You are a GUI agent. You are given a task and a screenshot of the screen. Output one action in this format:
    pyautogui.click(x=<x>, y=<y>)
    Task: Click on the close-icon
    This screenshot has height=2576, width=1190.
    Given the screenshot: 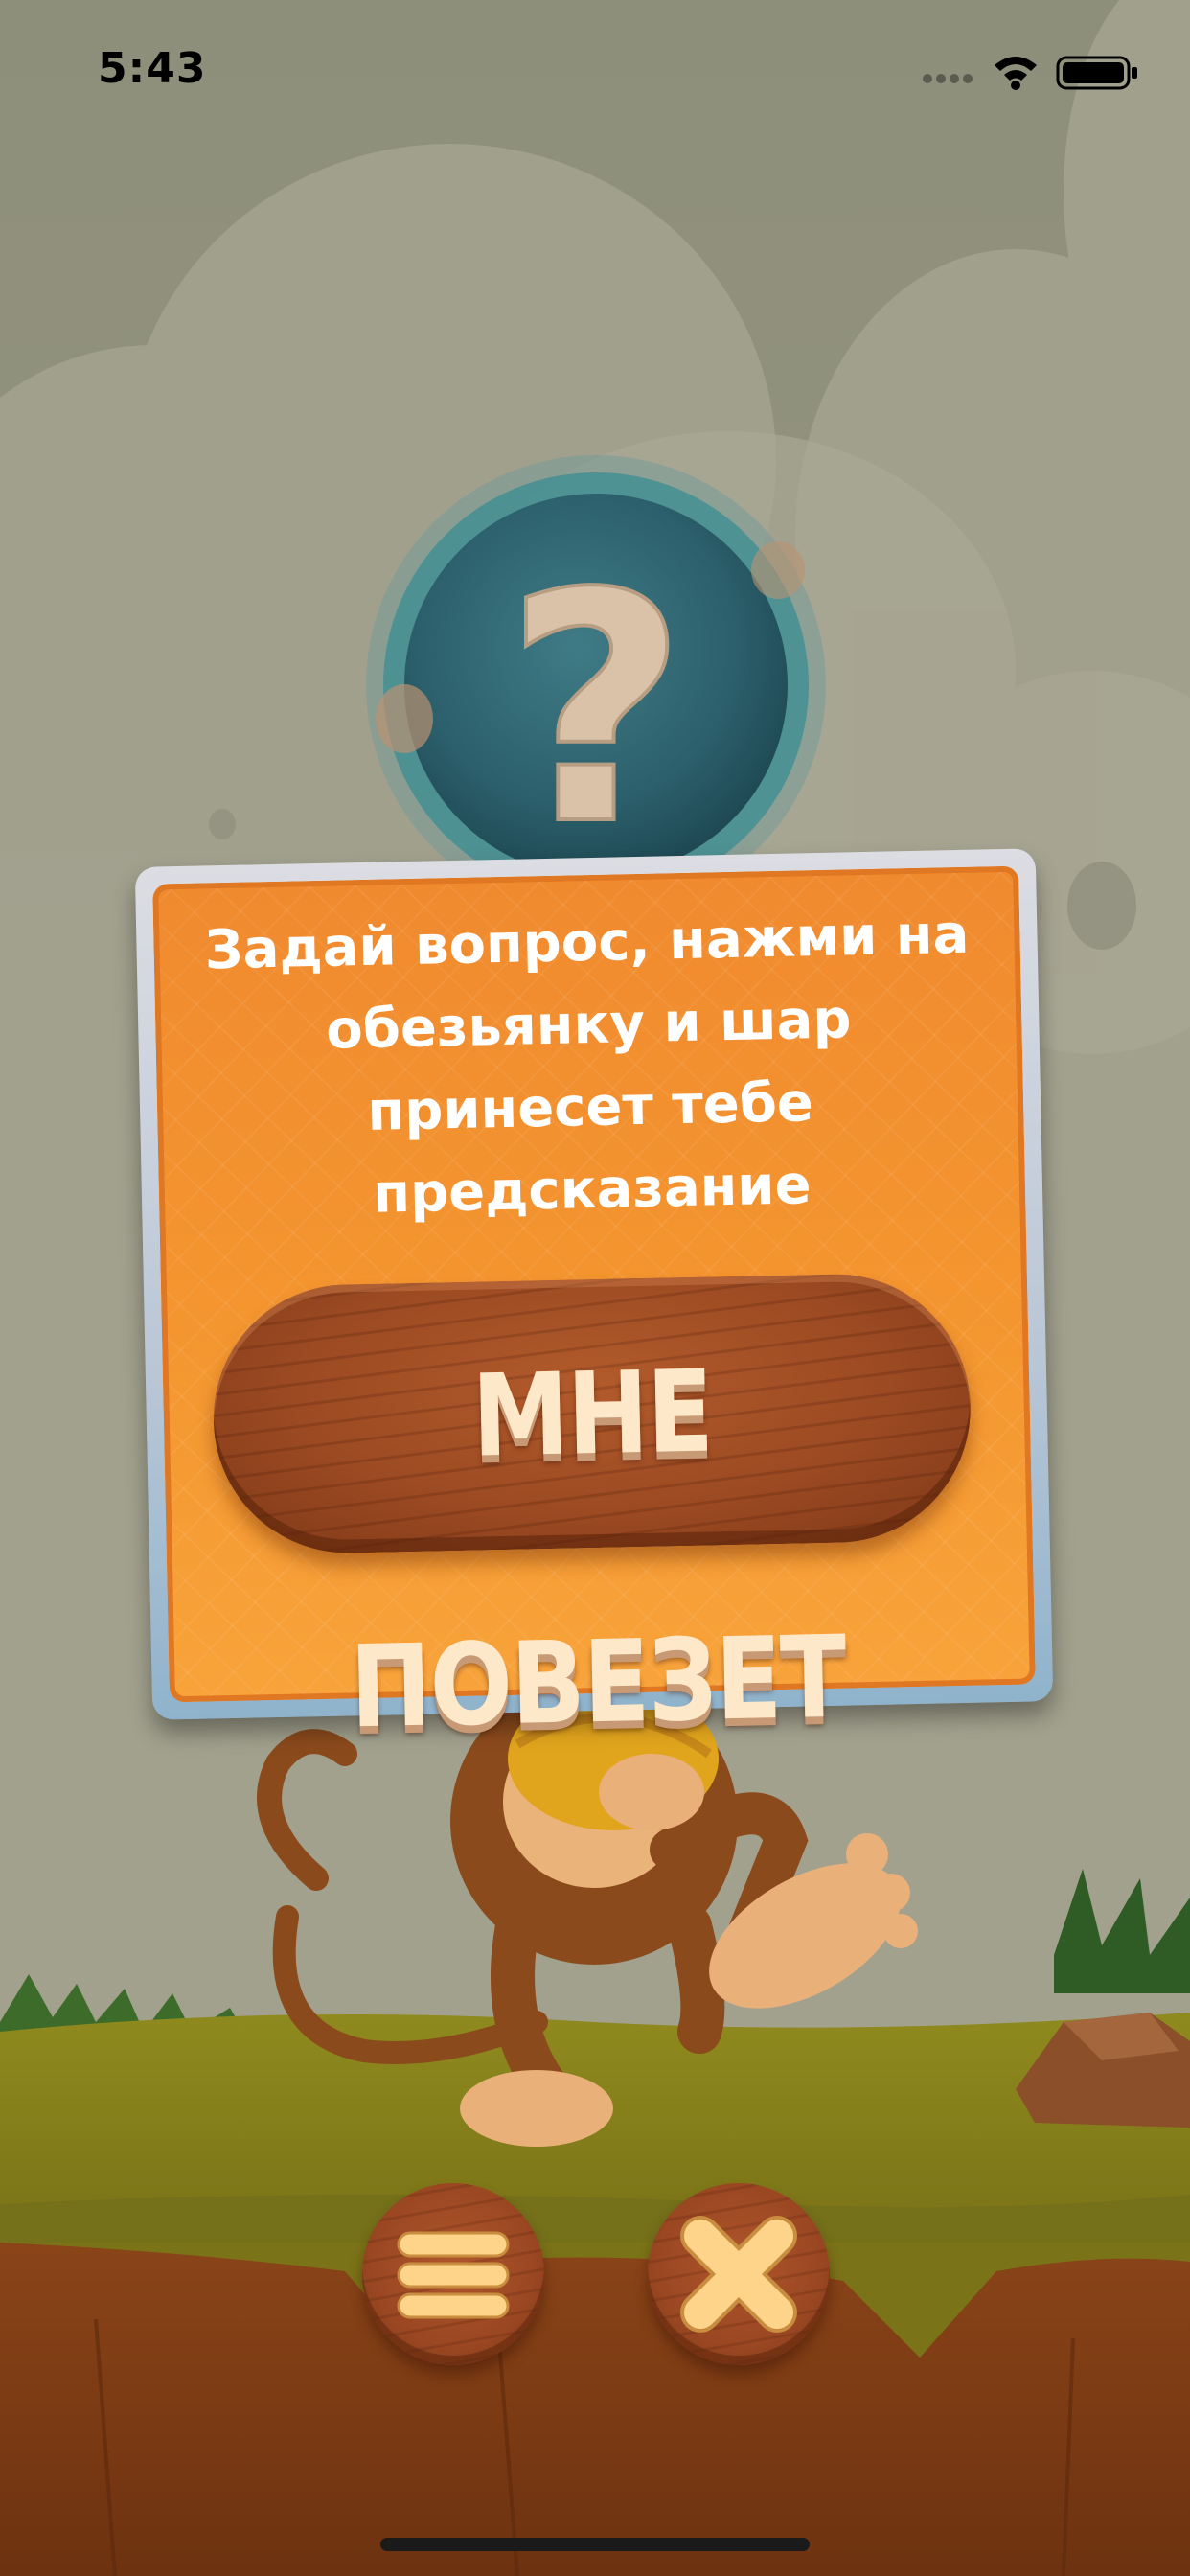 What is the action you would take?
    pyautogui.click(x=739, y=2274)
    